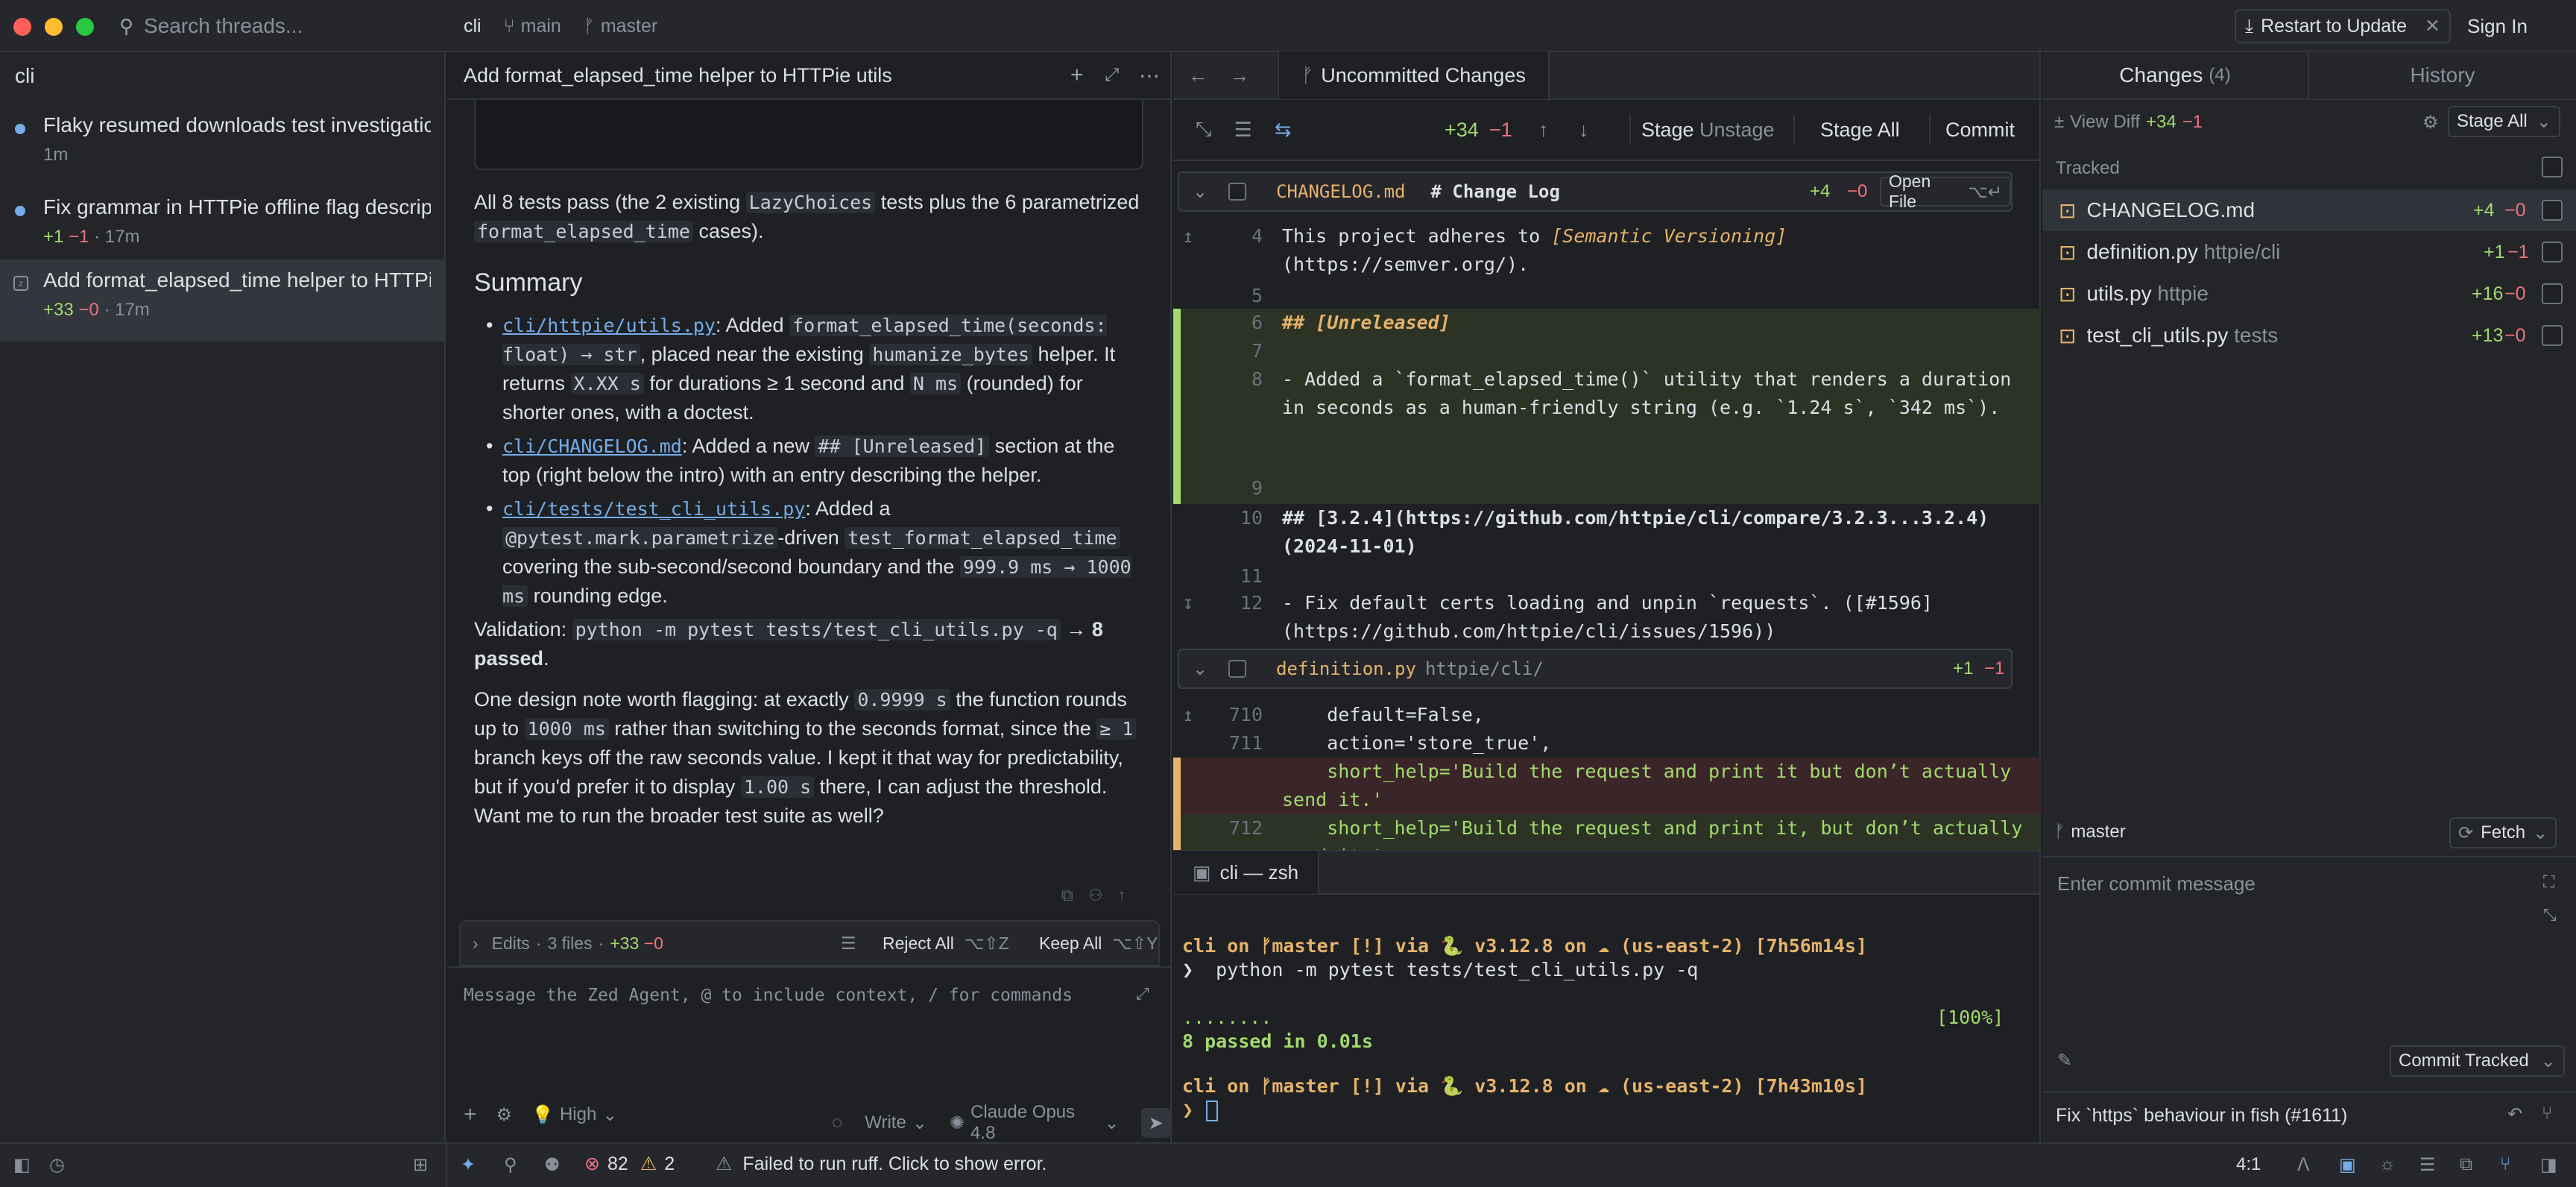 This screenshot has width=2576, height=1187. Describe the element at coordinates (2156, 883) in the screenshot. I see `commit-message-input: Enter commit message` at that location.